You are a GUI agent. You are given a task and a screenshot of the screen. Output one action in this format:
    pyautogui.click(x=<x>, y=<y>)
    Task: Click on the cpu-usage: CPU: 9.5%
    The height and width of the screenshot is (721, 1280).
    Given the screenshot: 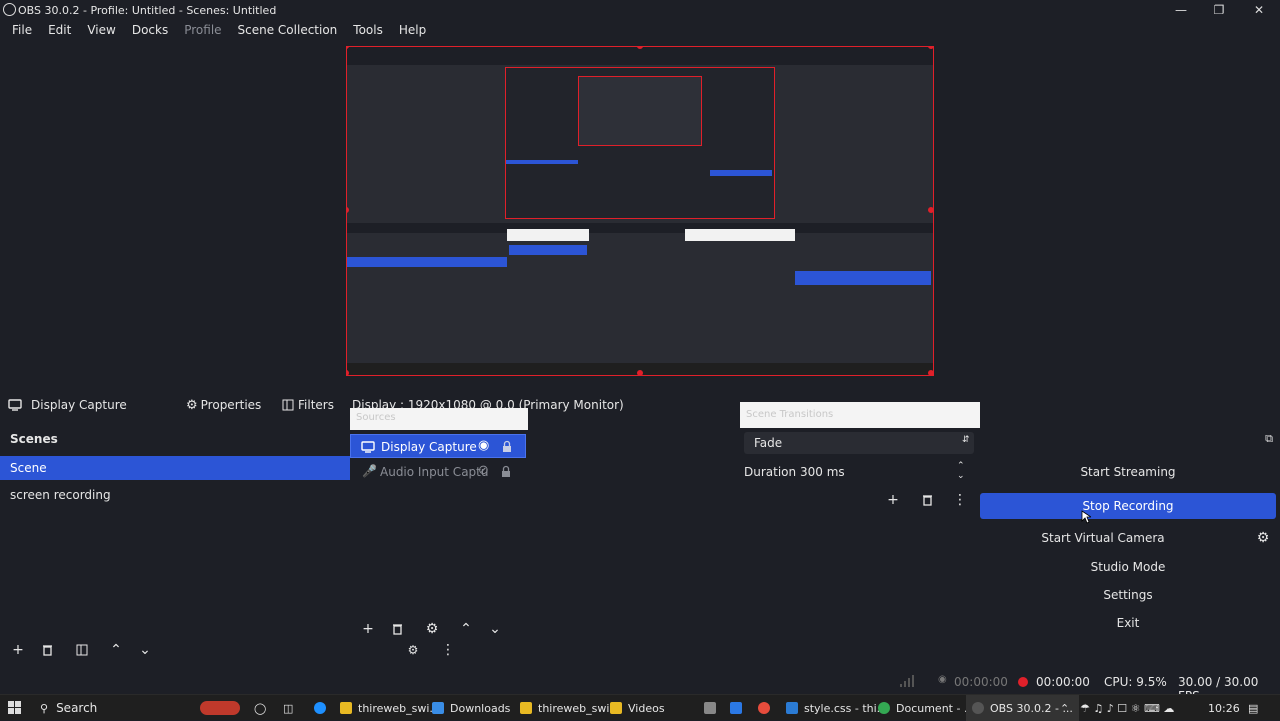 What is the action you would take?
    pyautogui.click(x=1135, y=682)
    